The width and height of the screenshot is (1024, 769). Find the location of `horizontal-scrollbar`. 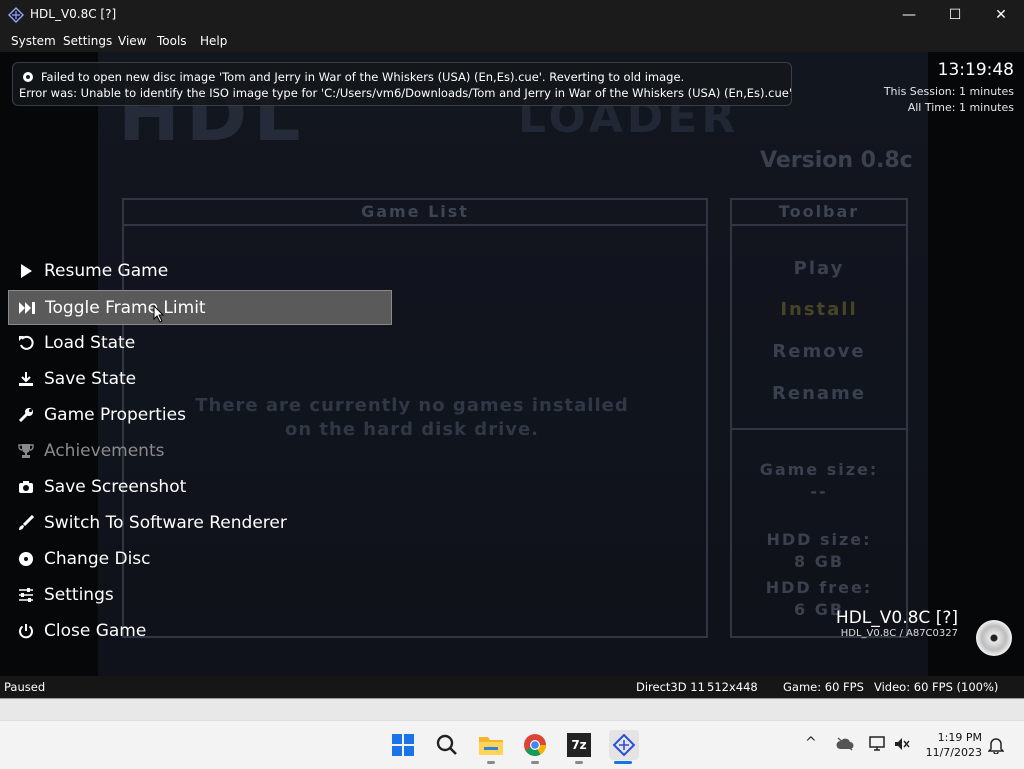

horizontal-scrollbar is located at coordinates (512, 709).